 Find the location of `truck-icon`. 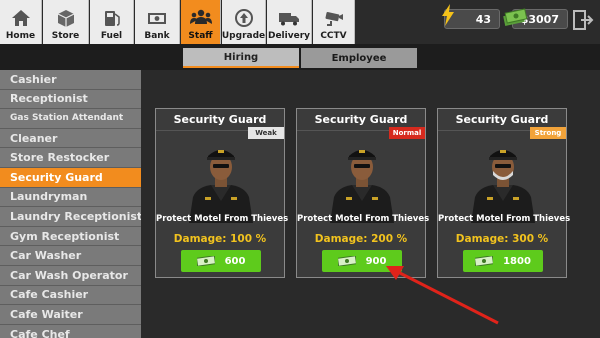

truck-icon is located at coordinates (289, 18).